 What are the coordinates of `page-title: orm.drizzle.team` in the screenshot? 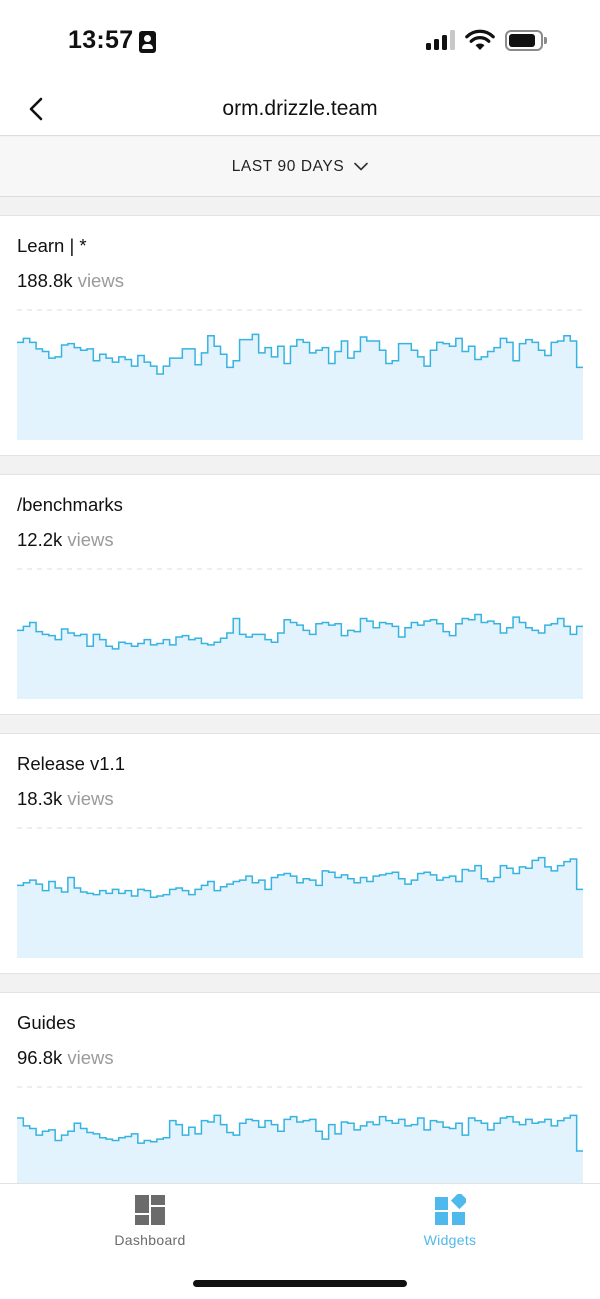 It's located at (300, 108).